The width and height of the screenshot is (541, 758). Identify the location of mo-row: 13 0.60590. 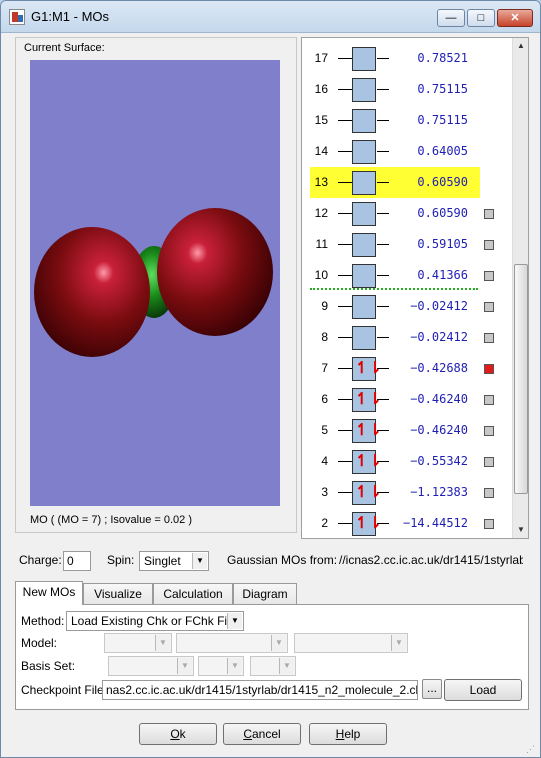
(395, 182).